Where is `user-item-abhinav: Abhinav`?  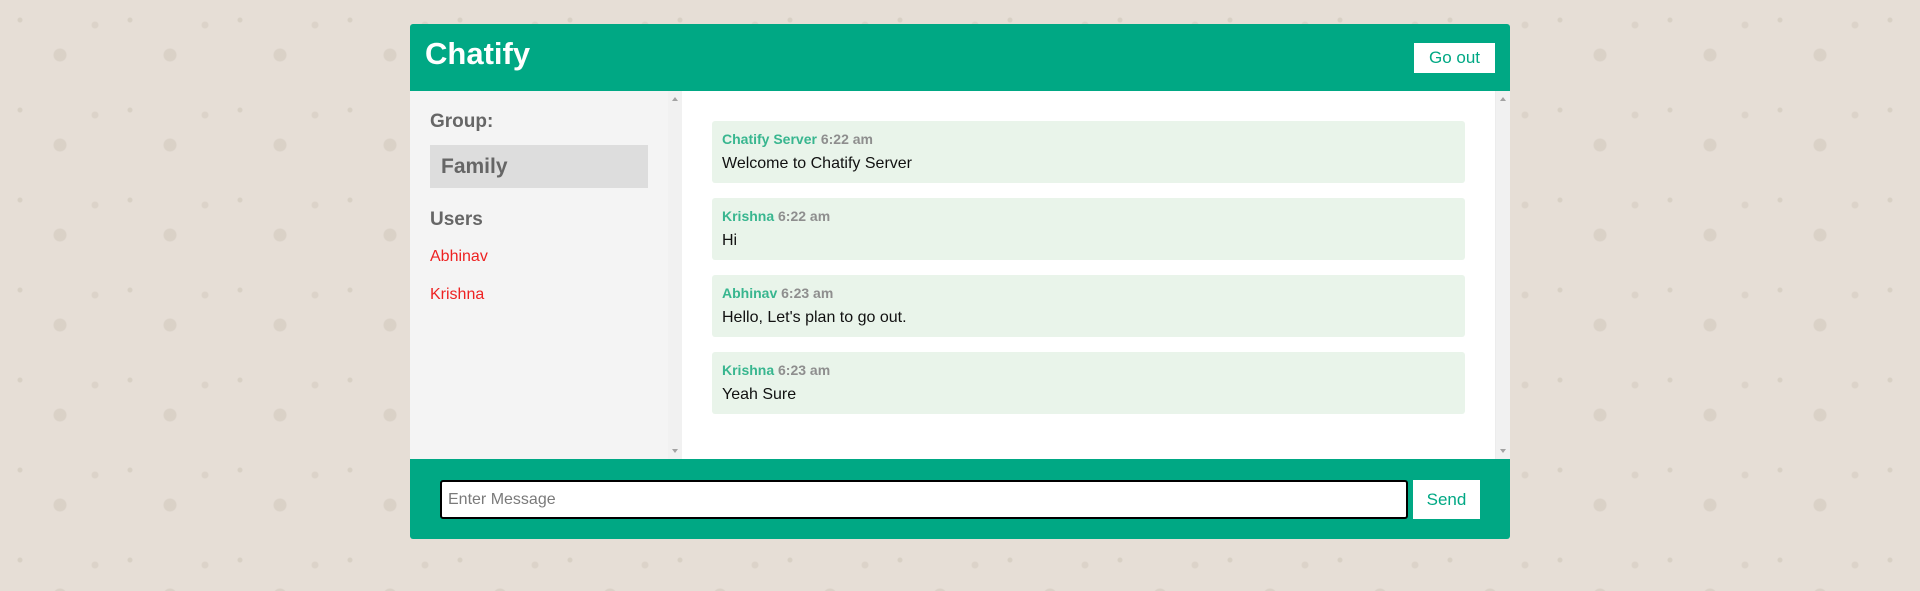
user-item-abhinav: Abhinav is located at coordinates (459, 256).